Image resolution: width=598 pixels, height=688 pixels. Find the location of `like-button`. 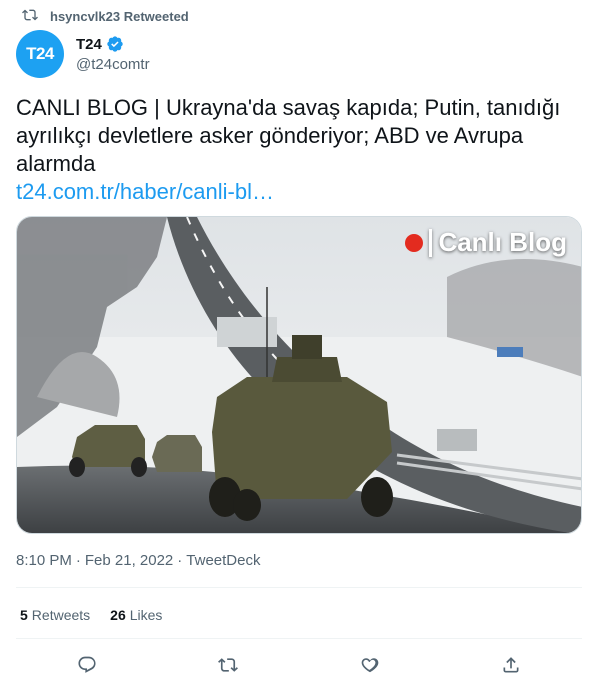

like-button is located at coordinates (370, 667).